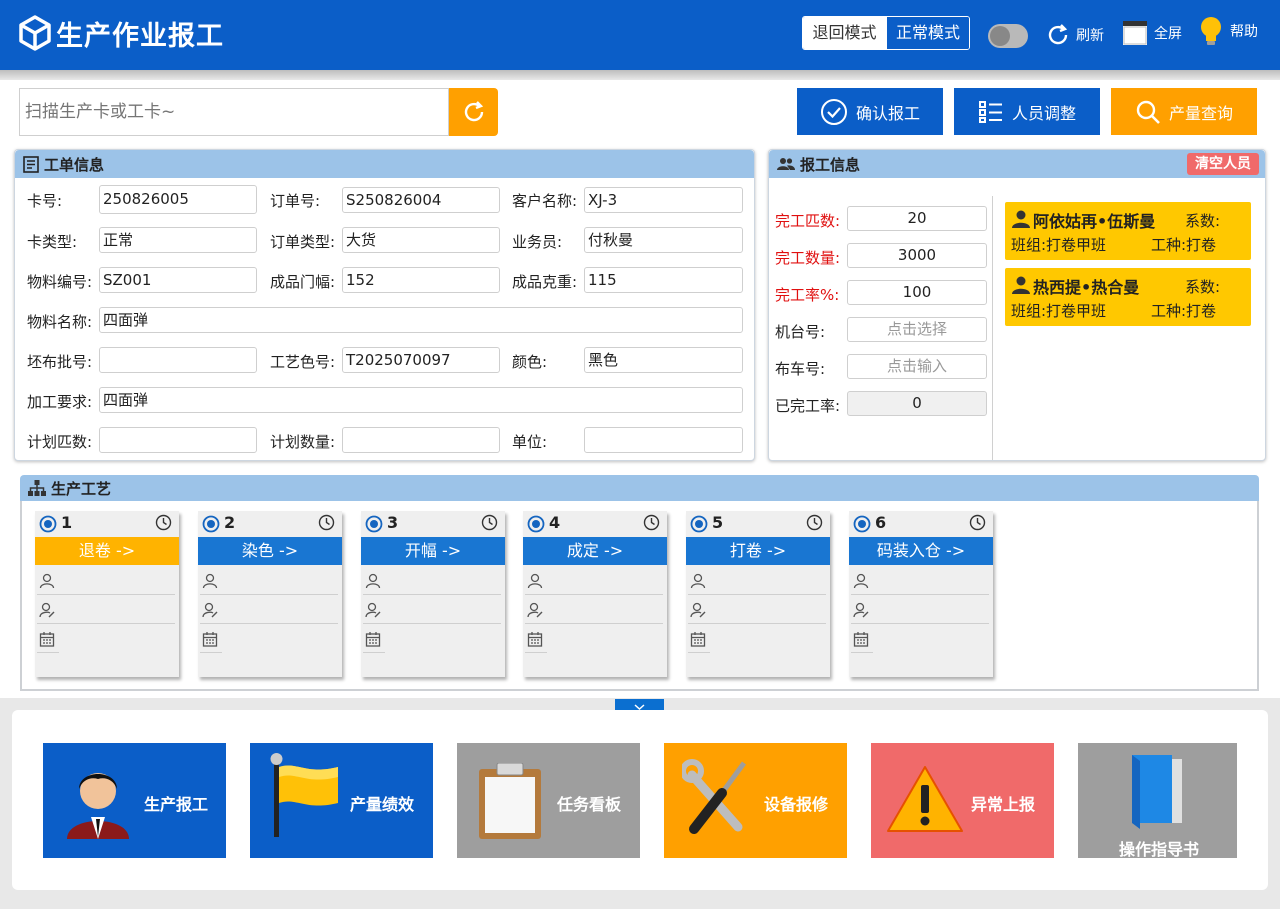 This screenshot has height=909, width=1280. I want to click on rate-field: 100, so click(917, 292).